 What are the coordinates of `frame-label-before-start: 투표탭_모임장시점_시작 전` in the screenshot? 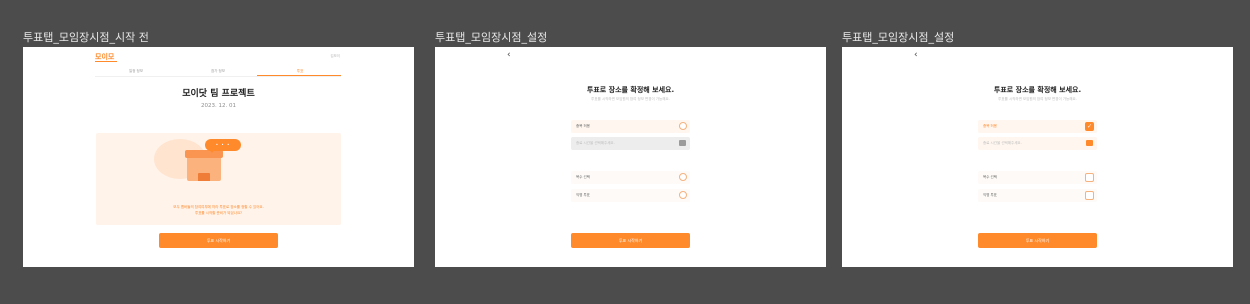 It's located at (86, 37).